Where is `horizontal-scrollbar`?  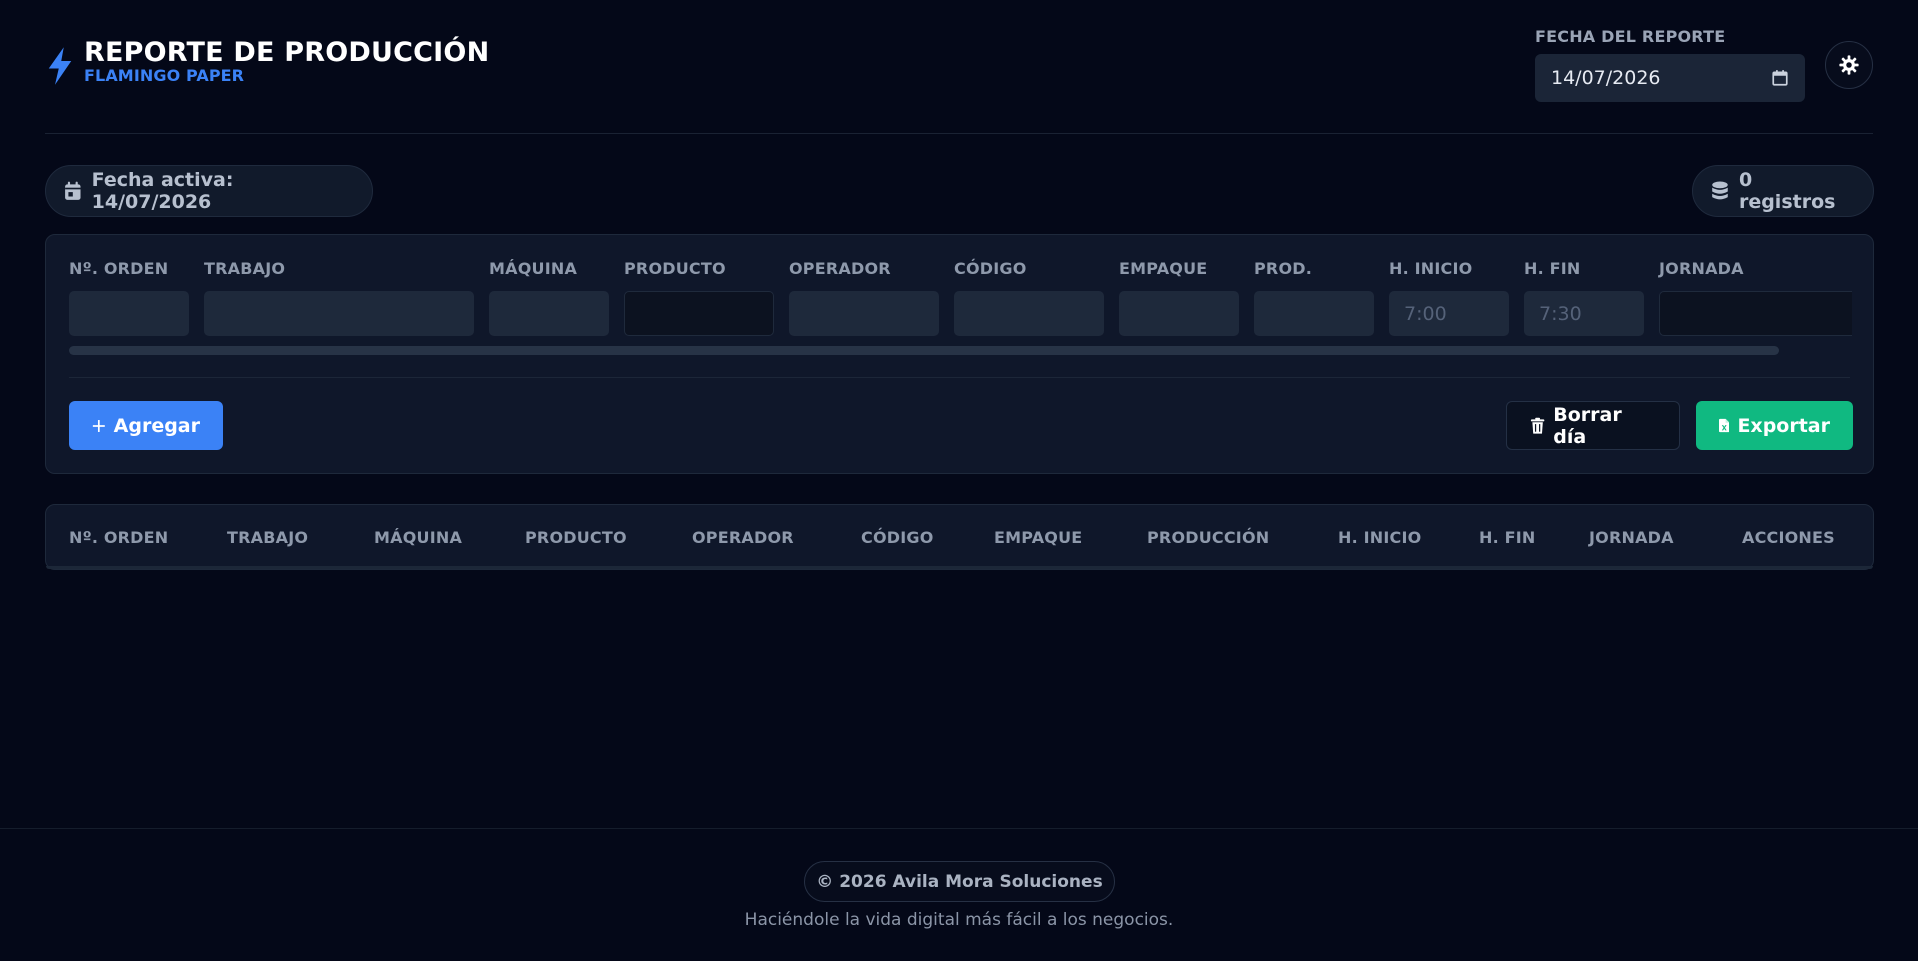
horizontal-scrollbar is located at coordinates (924, 350).